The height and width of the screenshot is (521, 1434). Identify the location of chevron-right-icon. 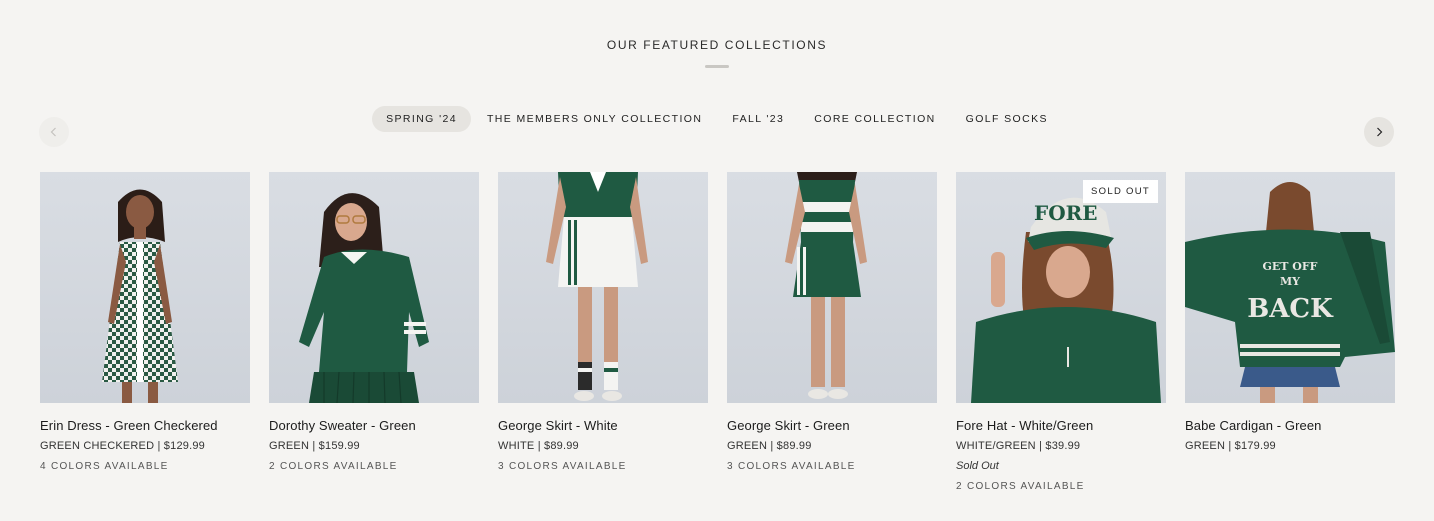
(1380, 132).